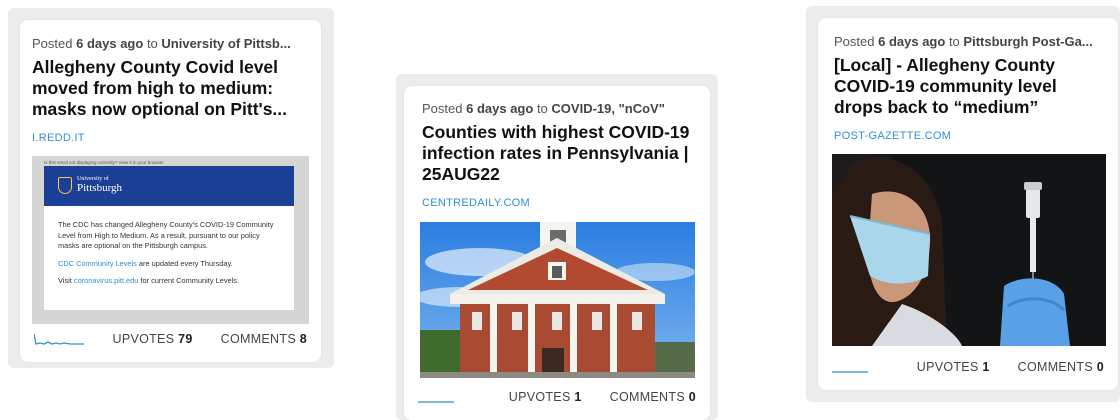 The image size is (1120, 420). What do you see at coordinates (106, 280) in the screenshot?
I see `coronavirus-pitt-link: coronavirus.pitt.edu` at bounding box center [106, 280].